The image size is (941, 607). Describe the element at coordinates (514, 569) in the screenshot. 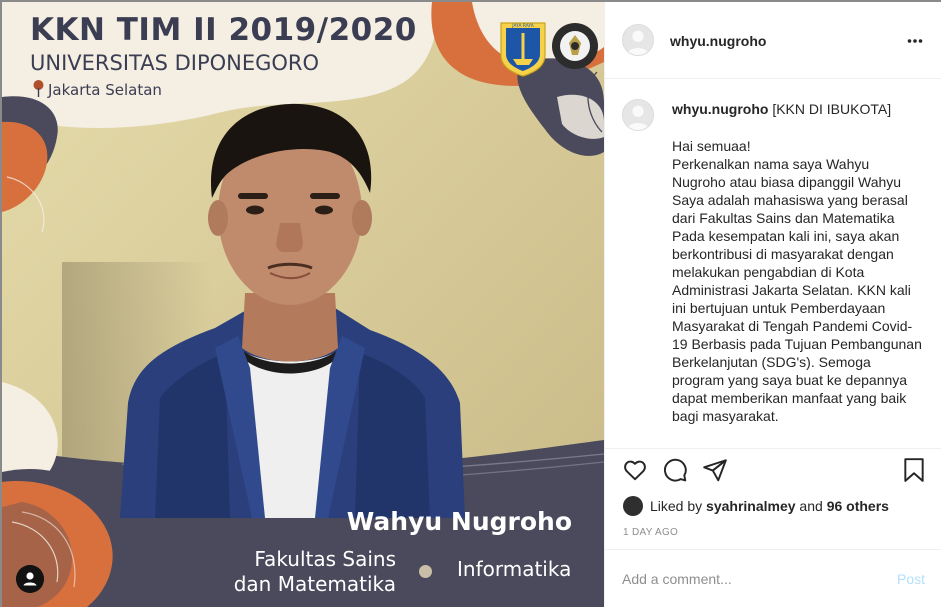

I see `poster-major: Informatika` at that location.